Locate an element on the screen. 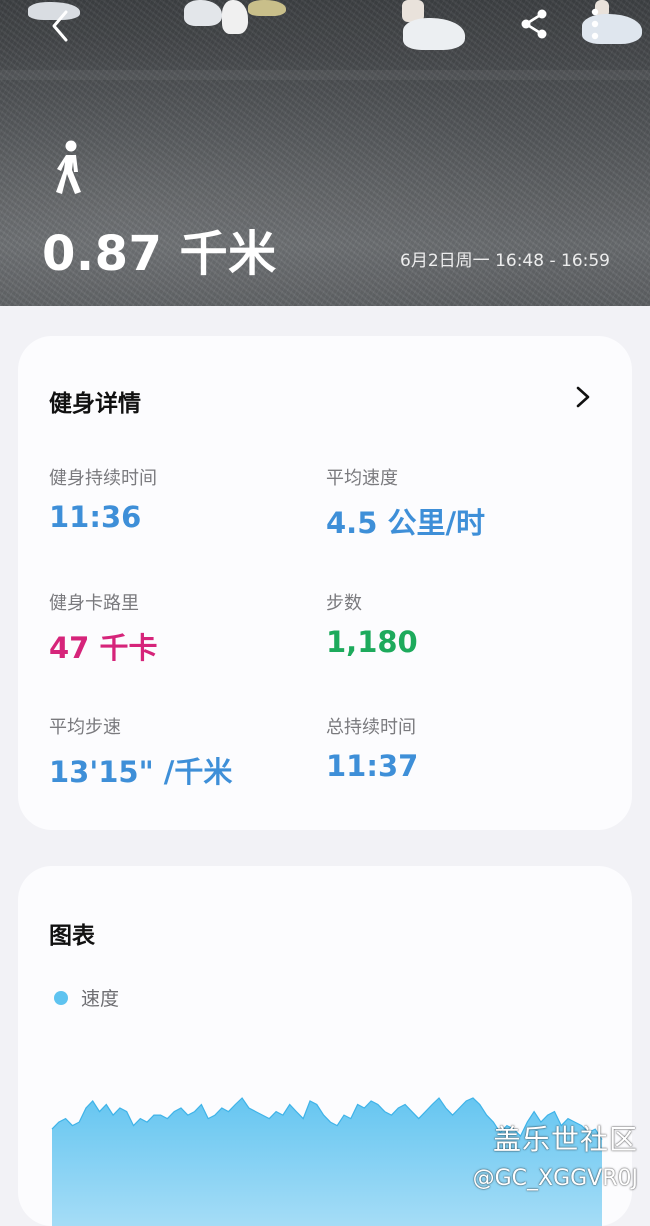  chart-legend: 速度 is located at coordinates (86, 997).